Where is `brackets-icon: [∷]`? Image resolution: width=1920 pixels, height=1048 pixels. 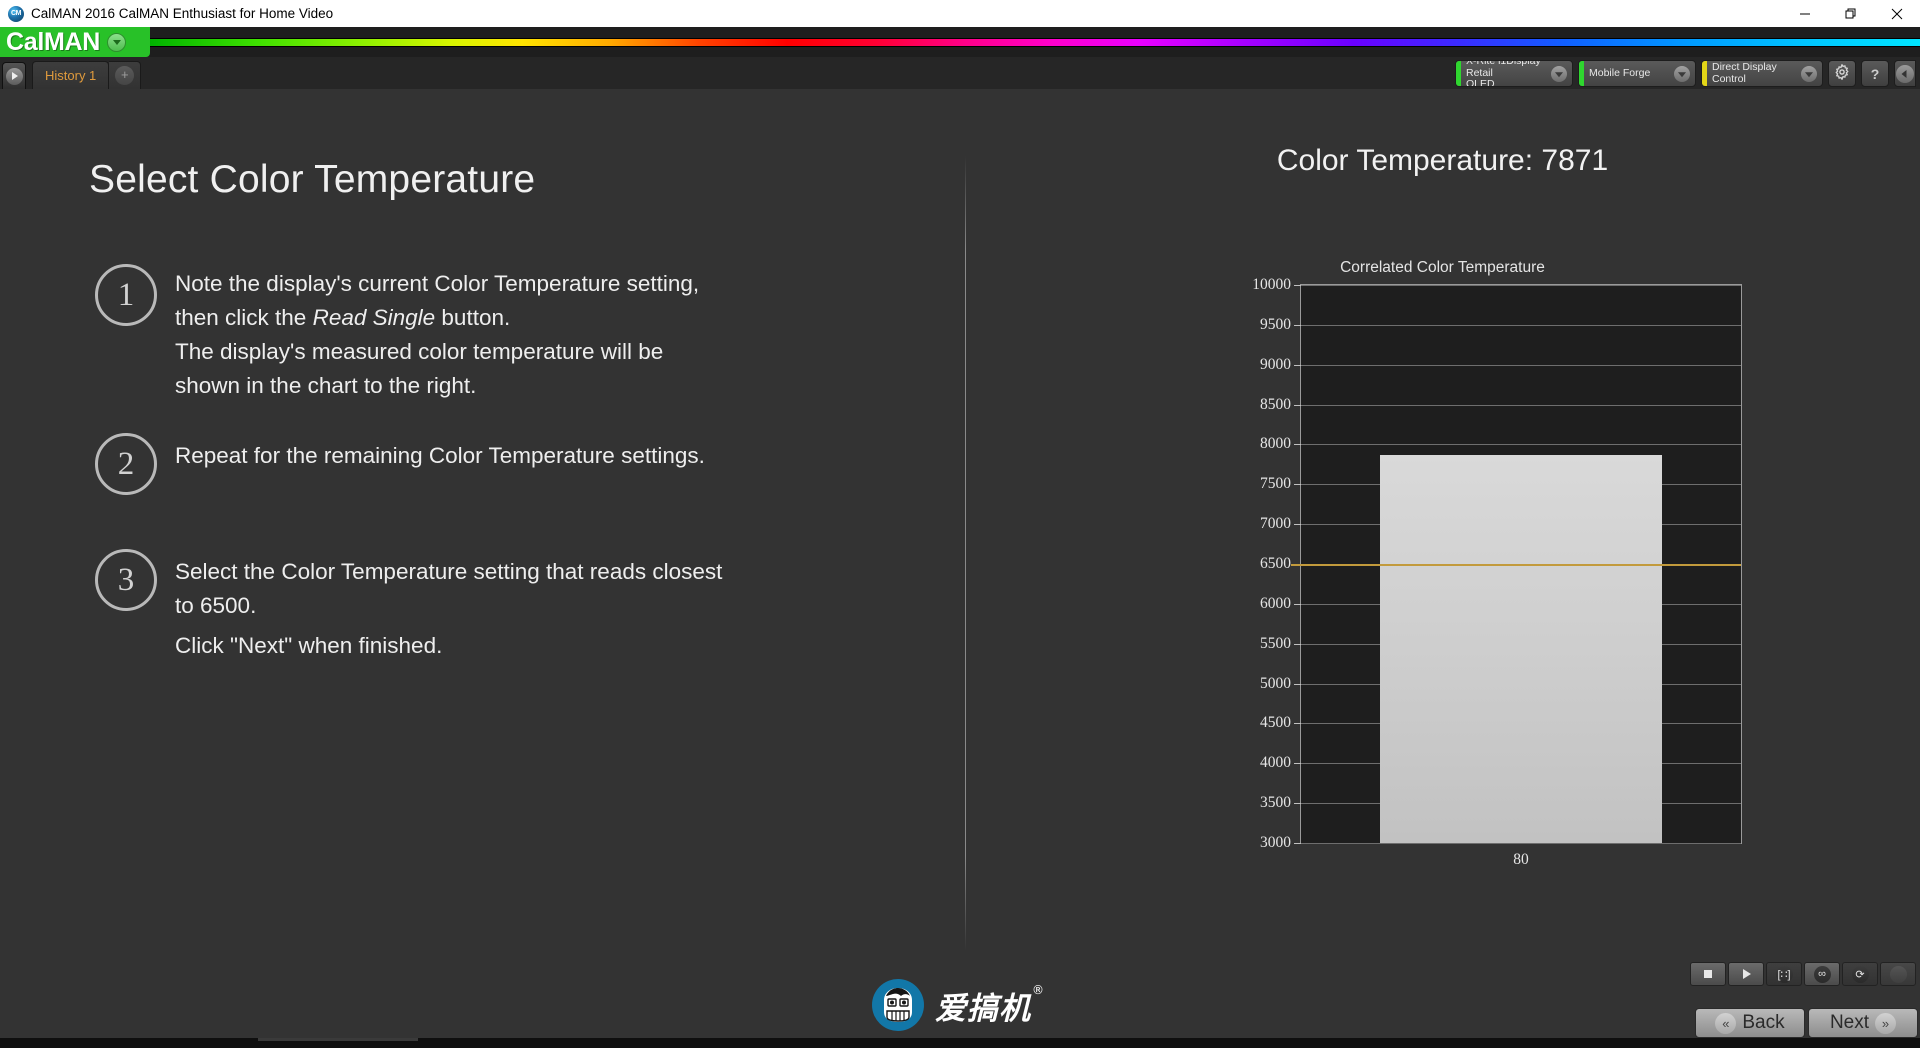 brackets-icon: [∷] is located at coordinates (1784, 974).